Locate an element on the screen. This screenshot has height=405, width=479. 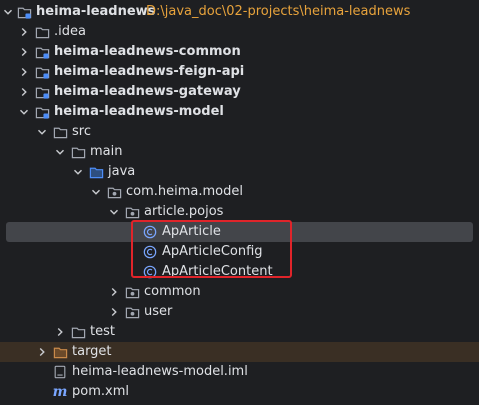
tree-row-main: main is located at coordinates (239, 152).